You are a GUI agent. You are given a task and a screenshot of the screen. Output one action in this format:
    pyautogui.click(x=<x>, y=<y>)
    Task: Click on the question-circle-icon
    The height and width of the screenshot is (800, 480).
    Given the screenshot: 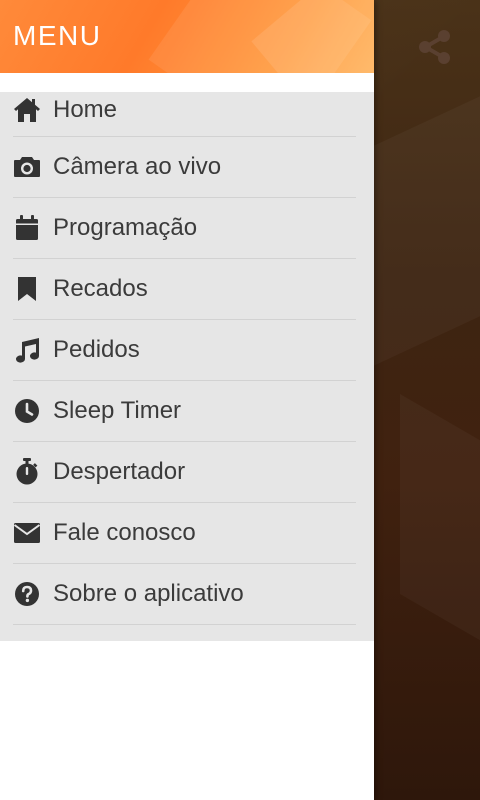 What is the action you would take?
    pyautogui.click(x=27, y=594)
    